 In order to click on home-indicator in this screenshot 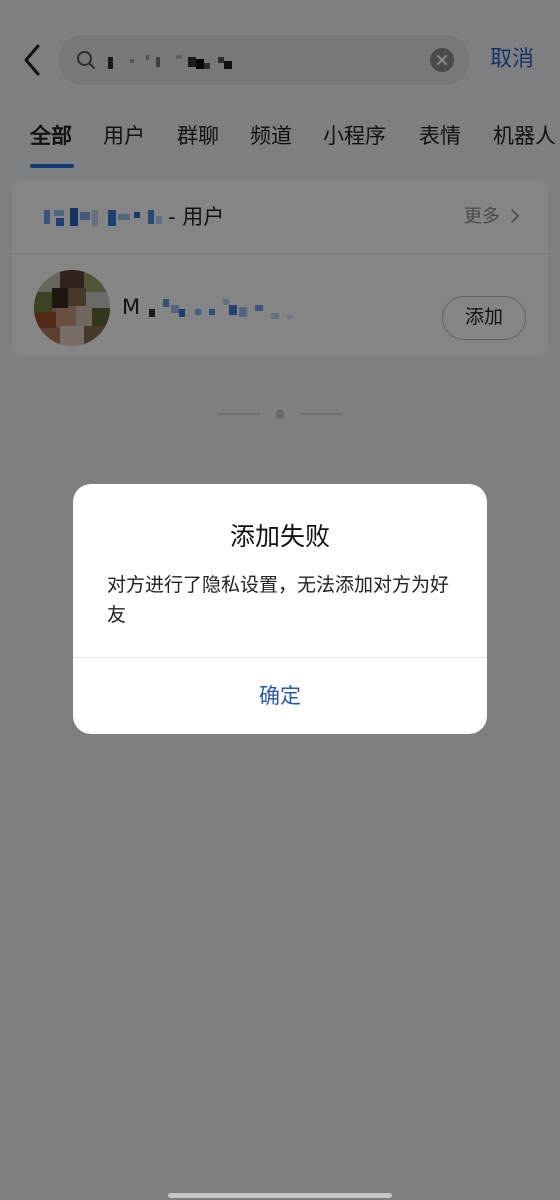, I will do `click(280, 1195)`.